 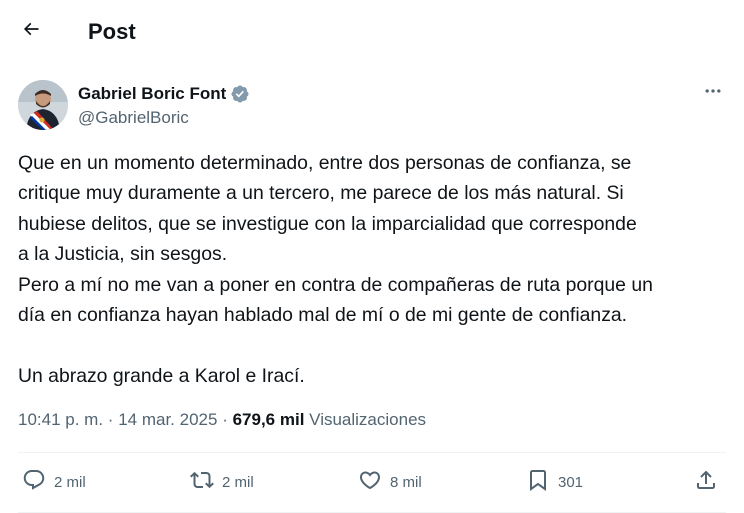 I want to click on back-button, so click(x=31, y=31).